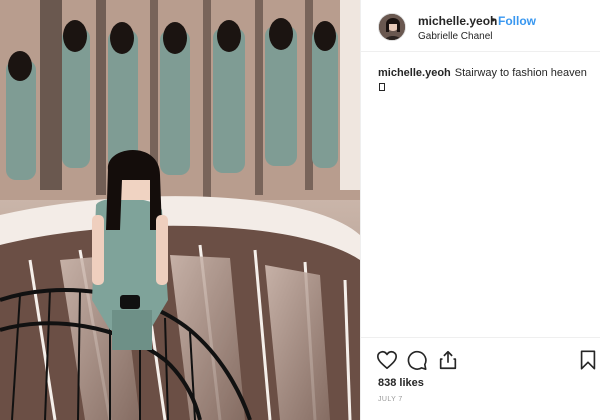 The width and height of the screenshot is (600, 420). Describe the element at coordinates (382, 87) in the screenshot. I see `missing-glyph-icon` at that location.